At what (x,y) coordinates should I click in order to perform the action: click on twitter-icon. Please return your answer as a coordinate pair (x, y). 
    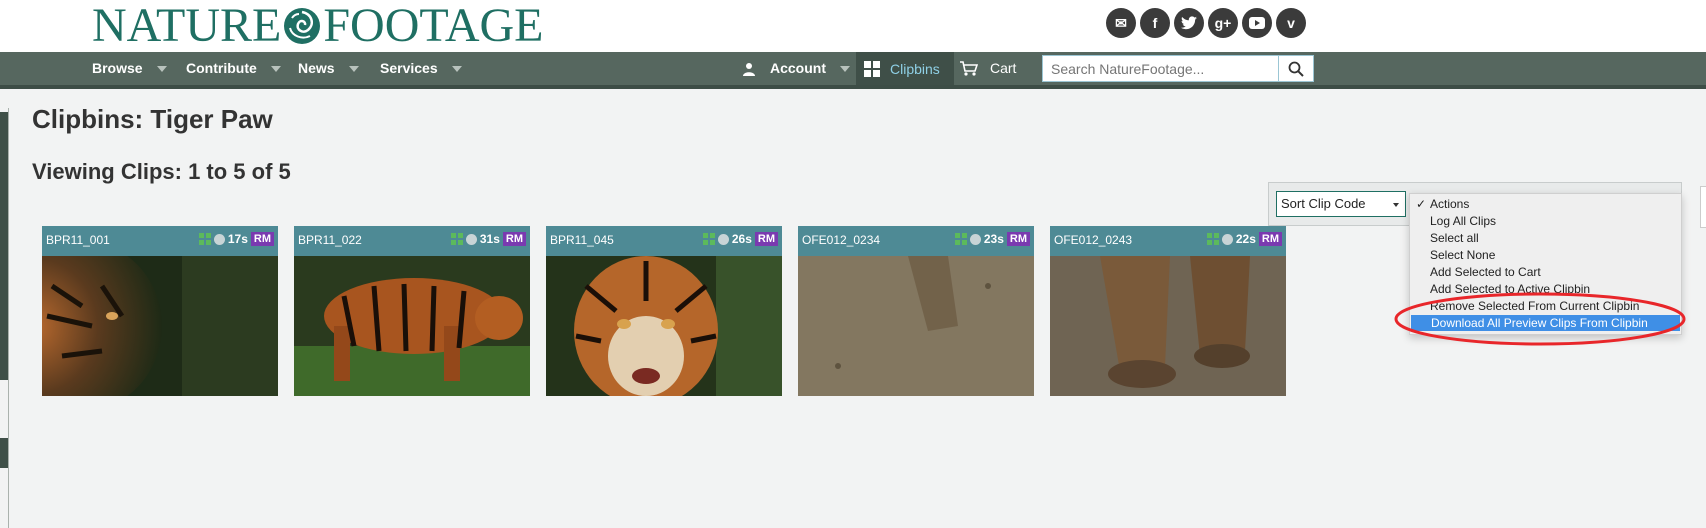
    Looking at the image, I should click on (1189, 23).